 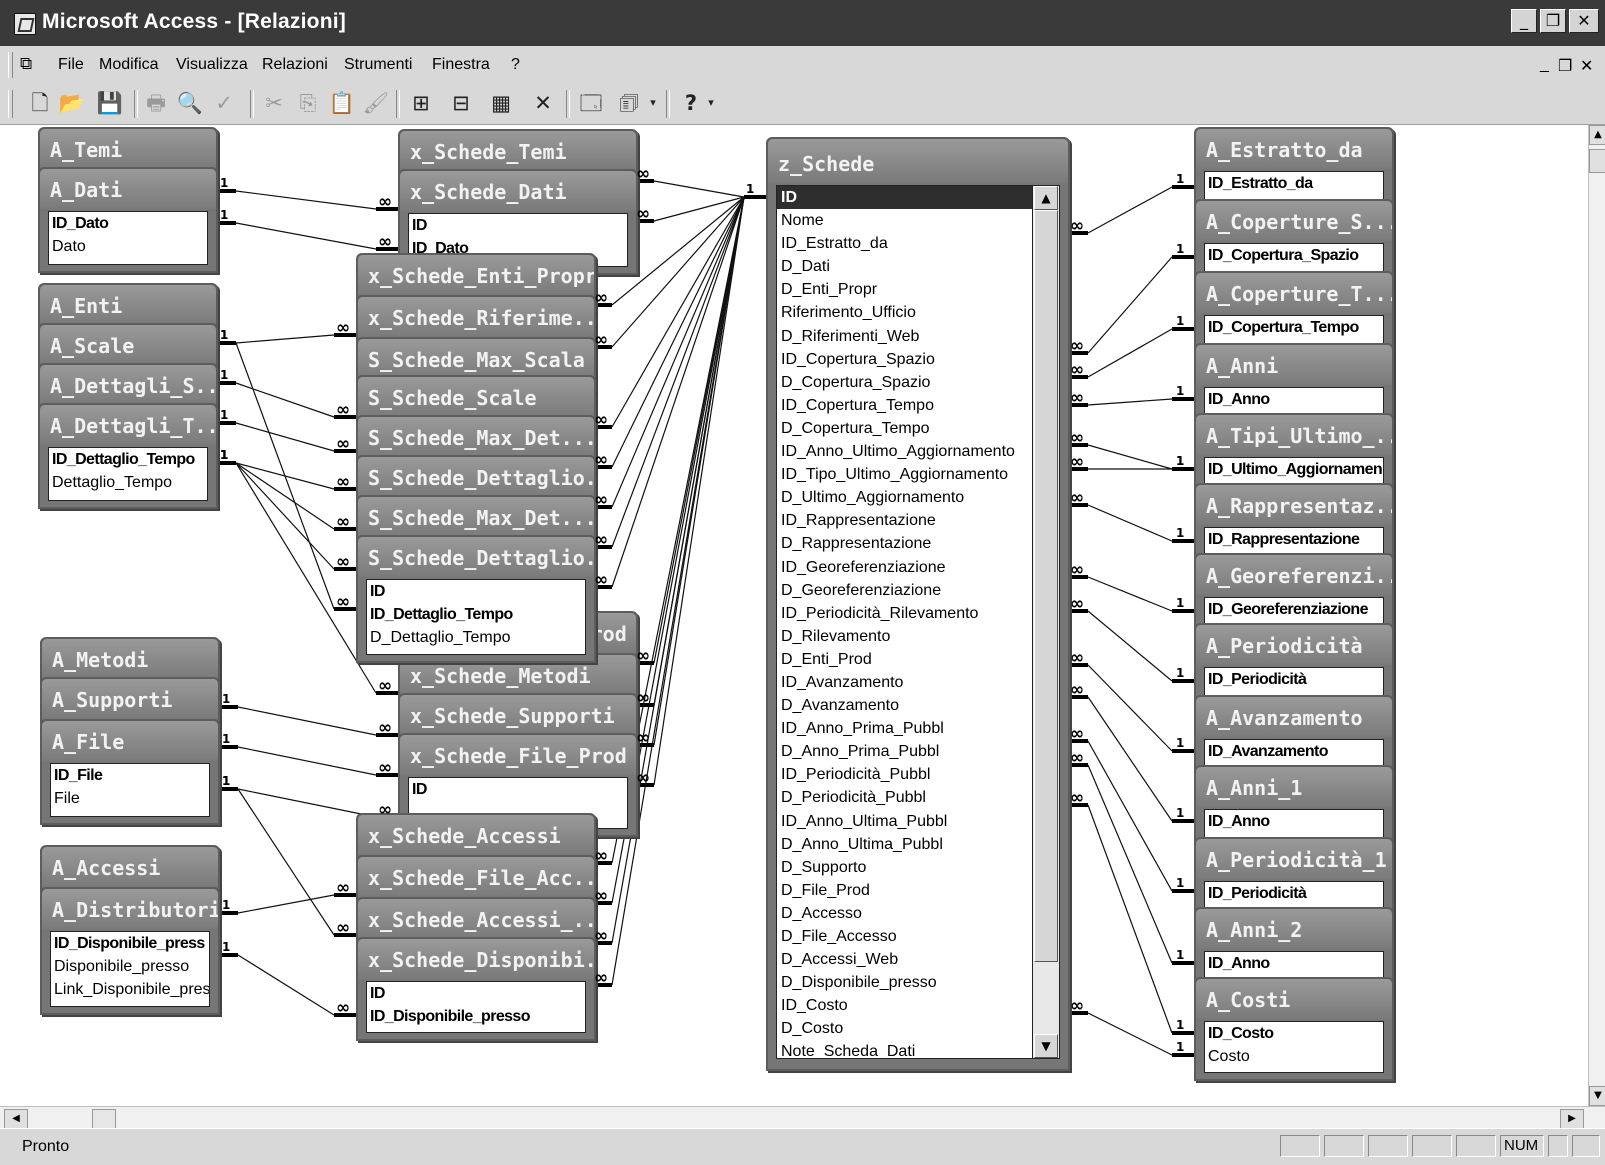 What do you see at coordinates (461, 65) in the screenshot?
I see `menu-finestra: Finestra` at bounding box center [461, 65].